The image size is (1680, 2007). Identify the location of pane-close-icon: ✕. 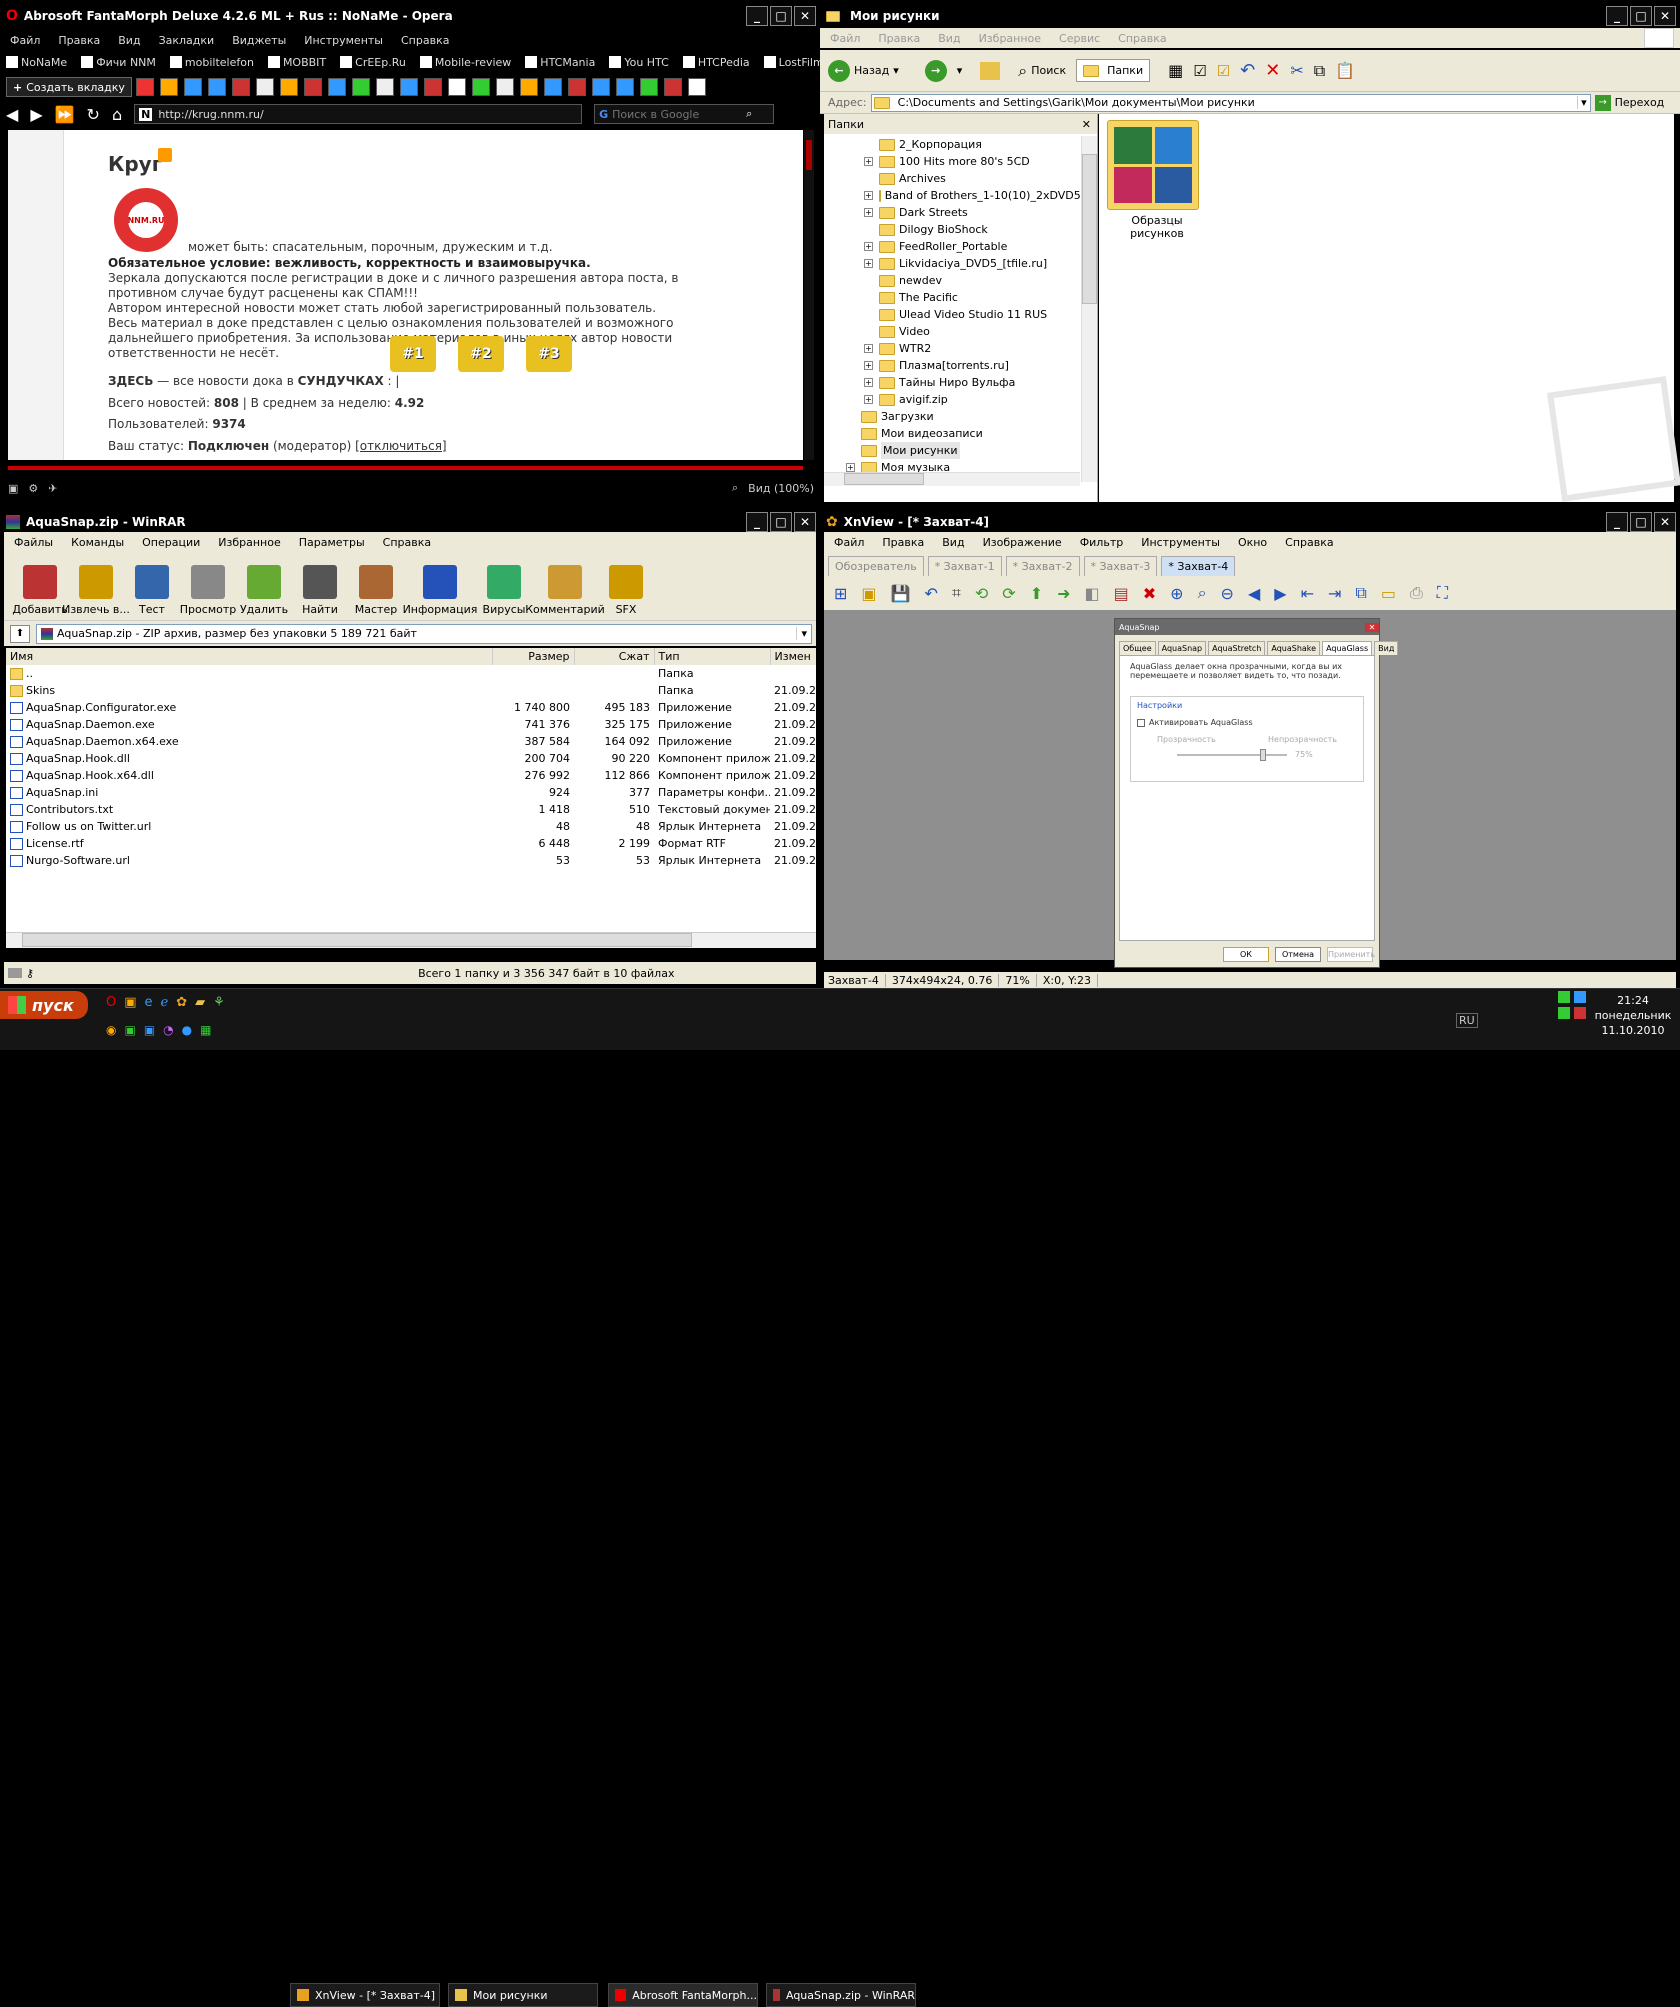
(1086, 124).